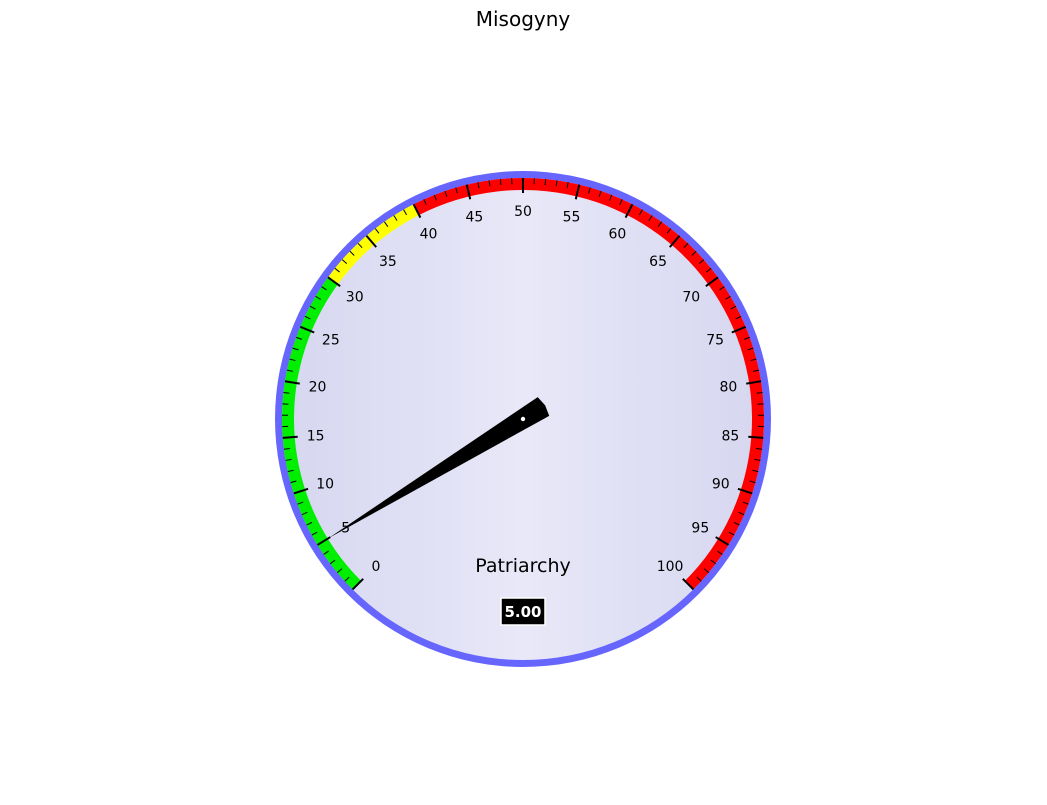 The height and width of the screenshot is (805, 1047). What do you see at coordinates (388, 262) in the screenshot?
I see `tick-label-35: 35` at bounding box center [388, 262].